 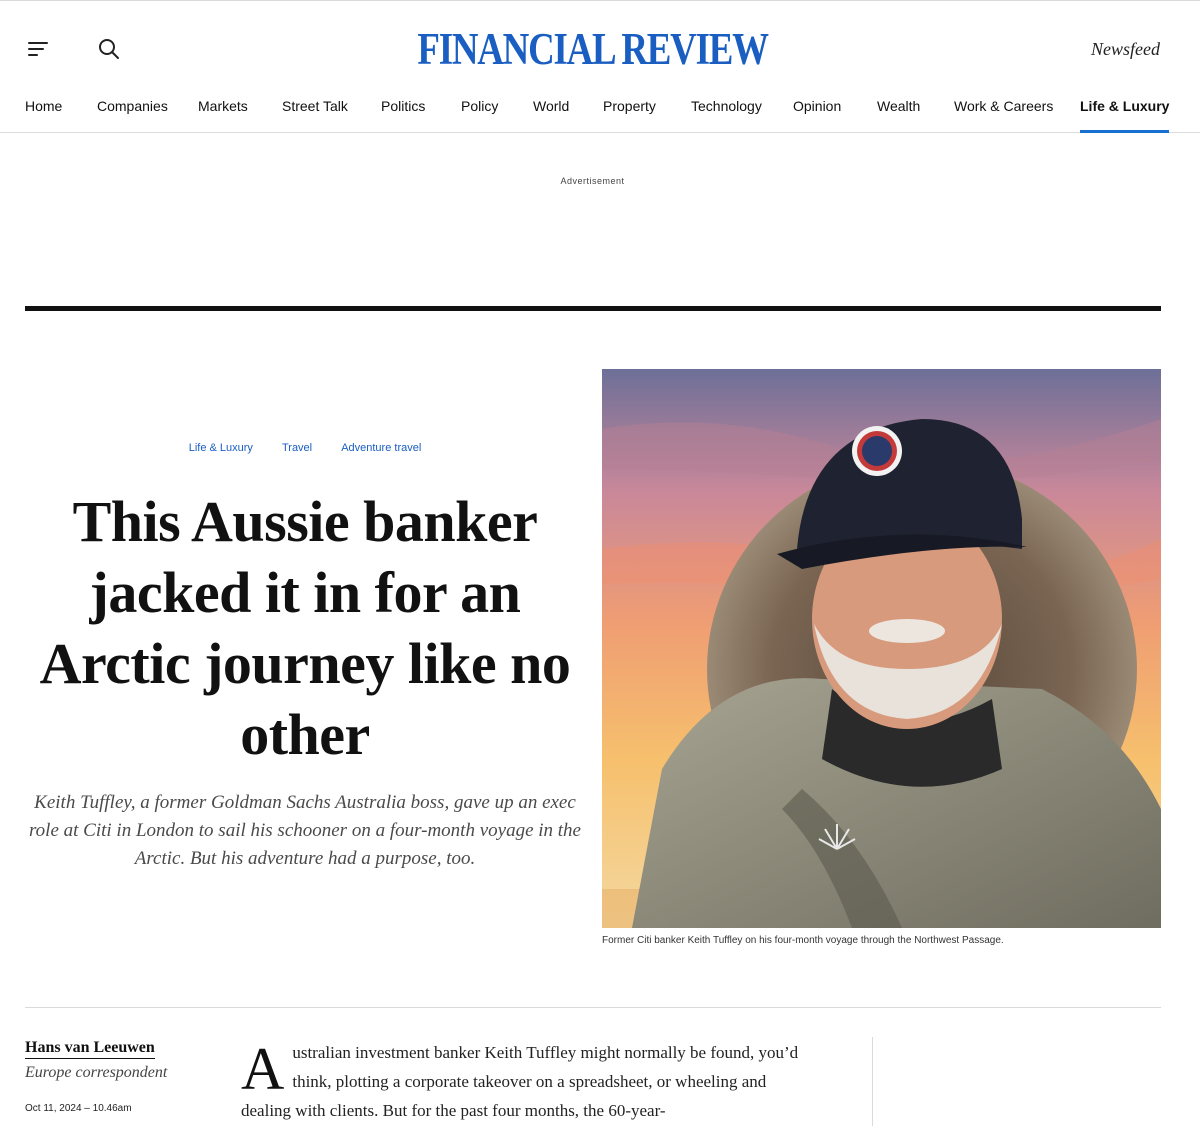 What do you see at coordinates (381, 448) in the screenshot?
I see `breadcrumb-adventure-travel: Adventure travel` at bounding box center [381, 448].